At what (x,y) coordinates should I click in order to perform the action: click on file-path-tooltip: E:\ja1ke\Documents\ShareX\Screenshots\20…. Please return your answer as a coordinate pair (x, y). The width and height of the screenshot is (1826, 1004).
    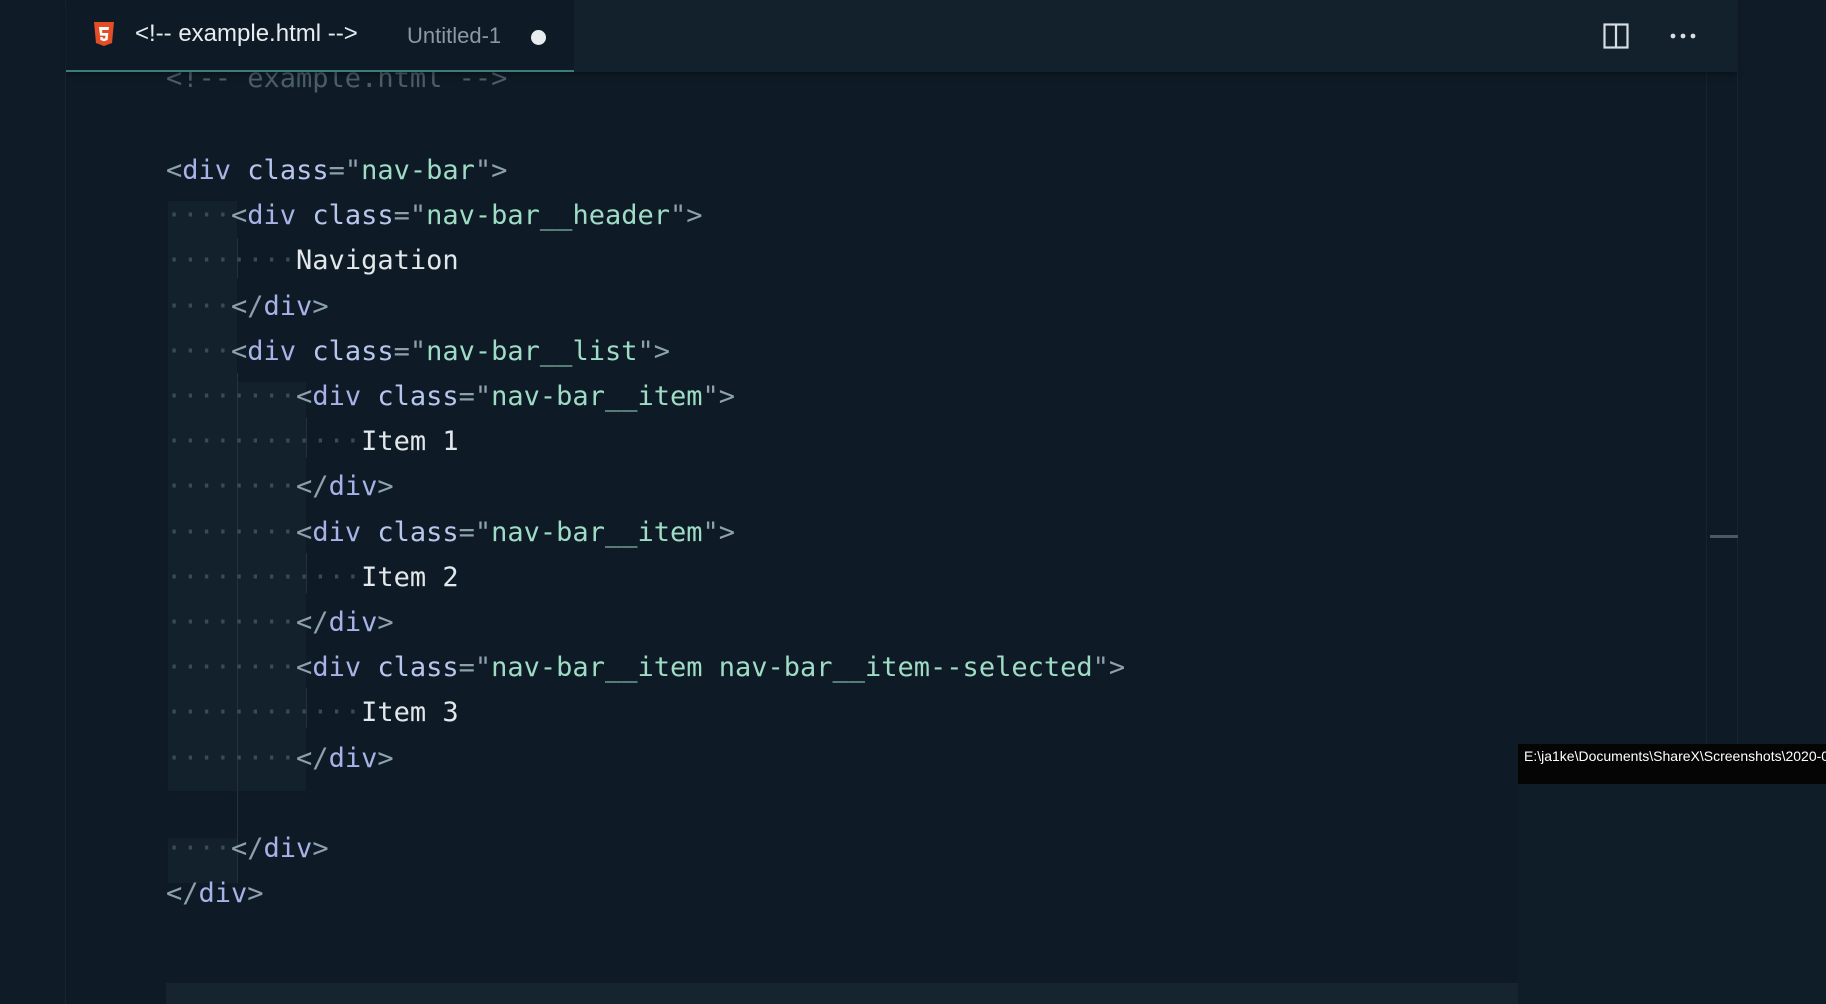
    Looking at the image, I should click on (1672, 764).